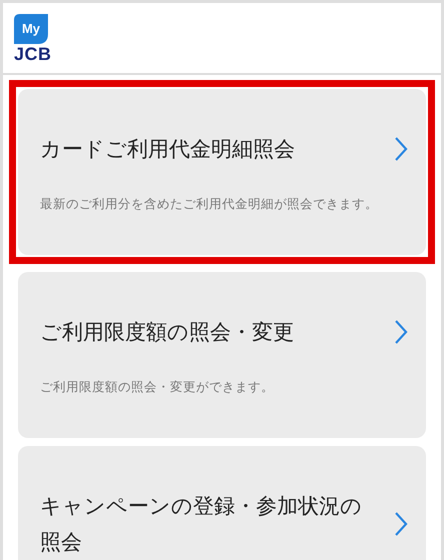  Describe the element at coordinates (33, 54) in the screenshot. I see `logo-text: JCB` at that location.